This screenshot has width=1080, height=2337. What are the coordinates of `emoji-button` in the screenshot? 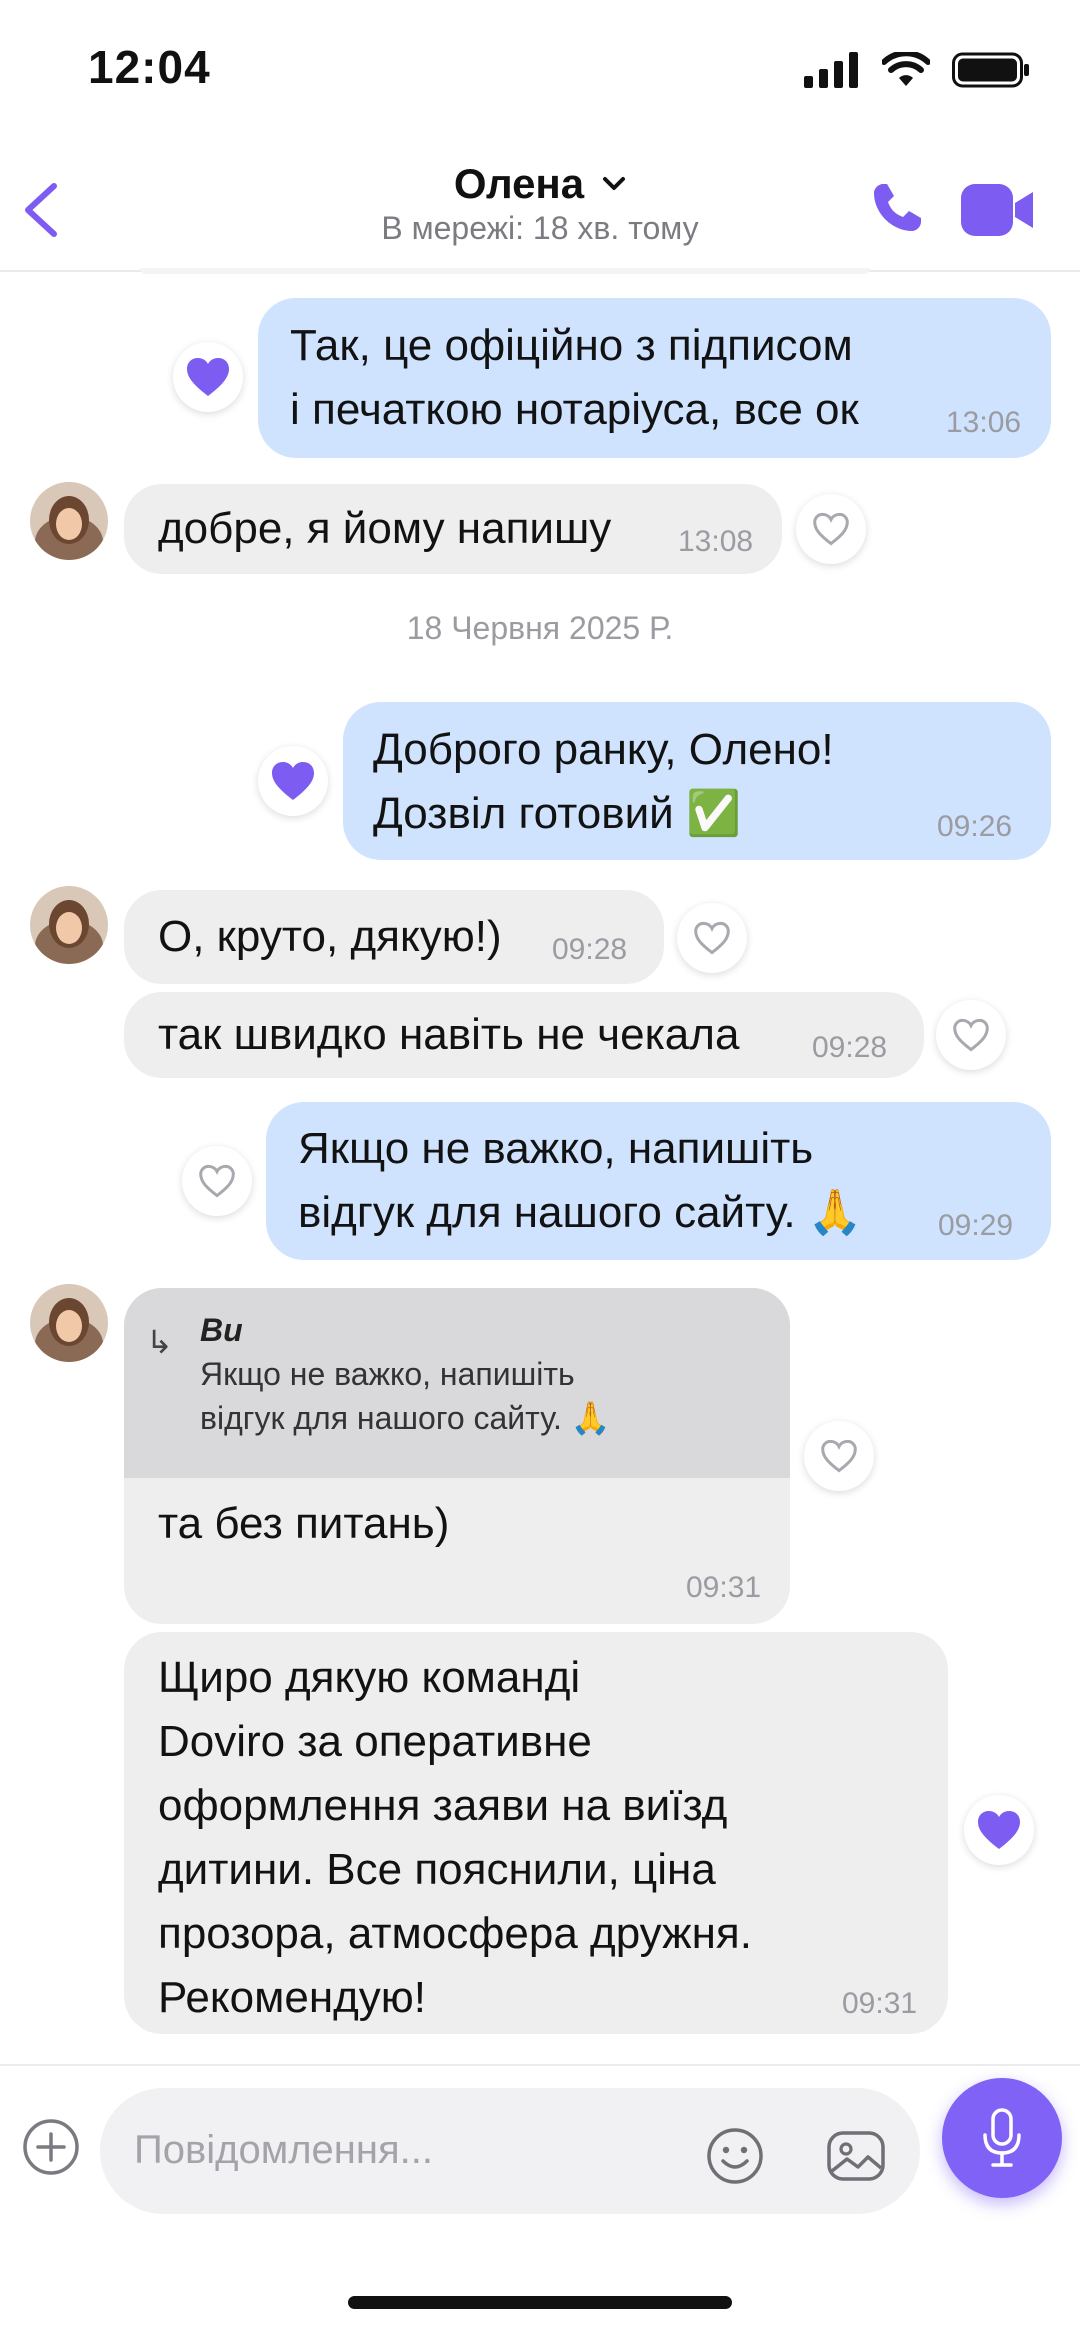 It's located at (735, 2158).